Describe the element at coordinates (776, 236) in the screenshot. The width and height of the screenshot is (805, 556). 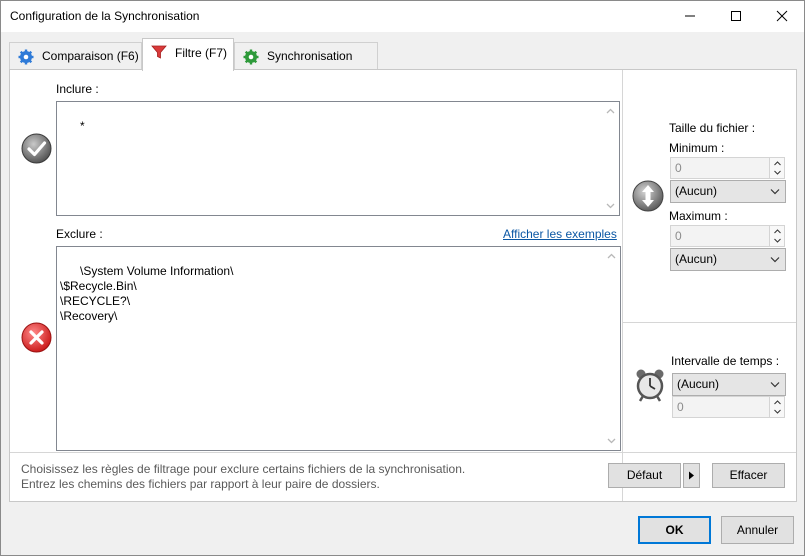
I see `max-size-spin-arrows` at that location.